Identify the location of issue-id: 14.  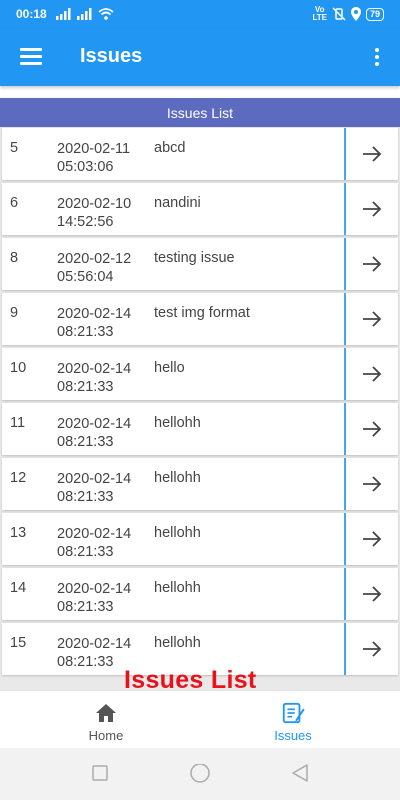
(18, 588).